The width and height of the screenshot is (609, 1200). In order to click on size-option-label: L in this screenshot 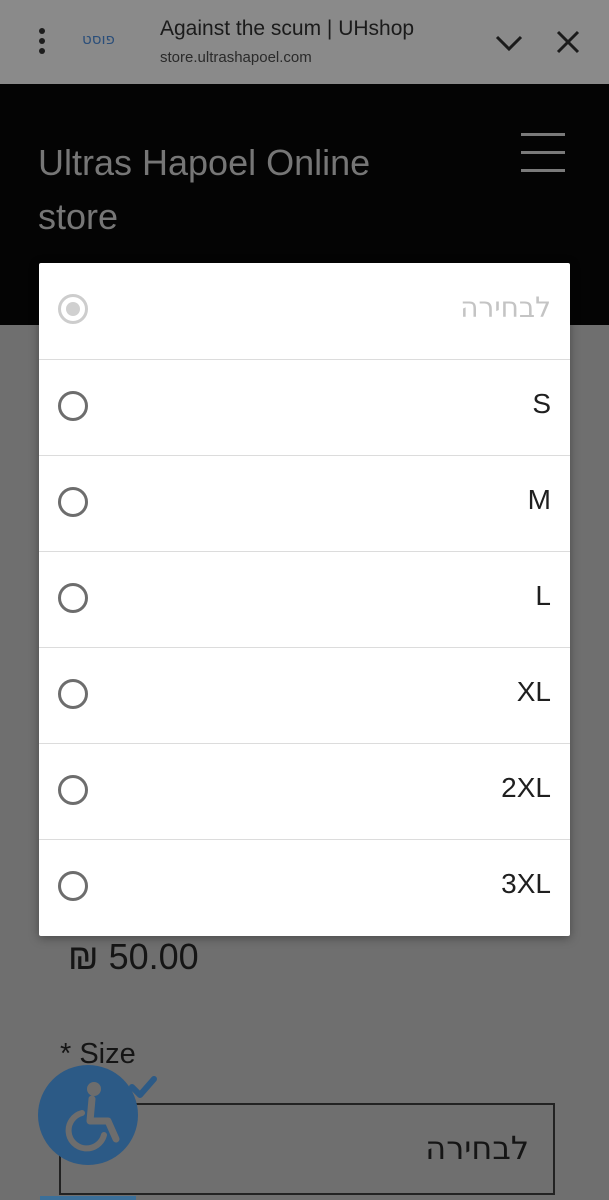, I will do `click(543, 595)`.